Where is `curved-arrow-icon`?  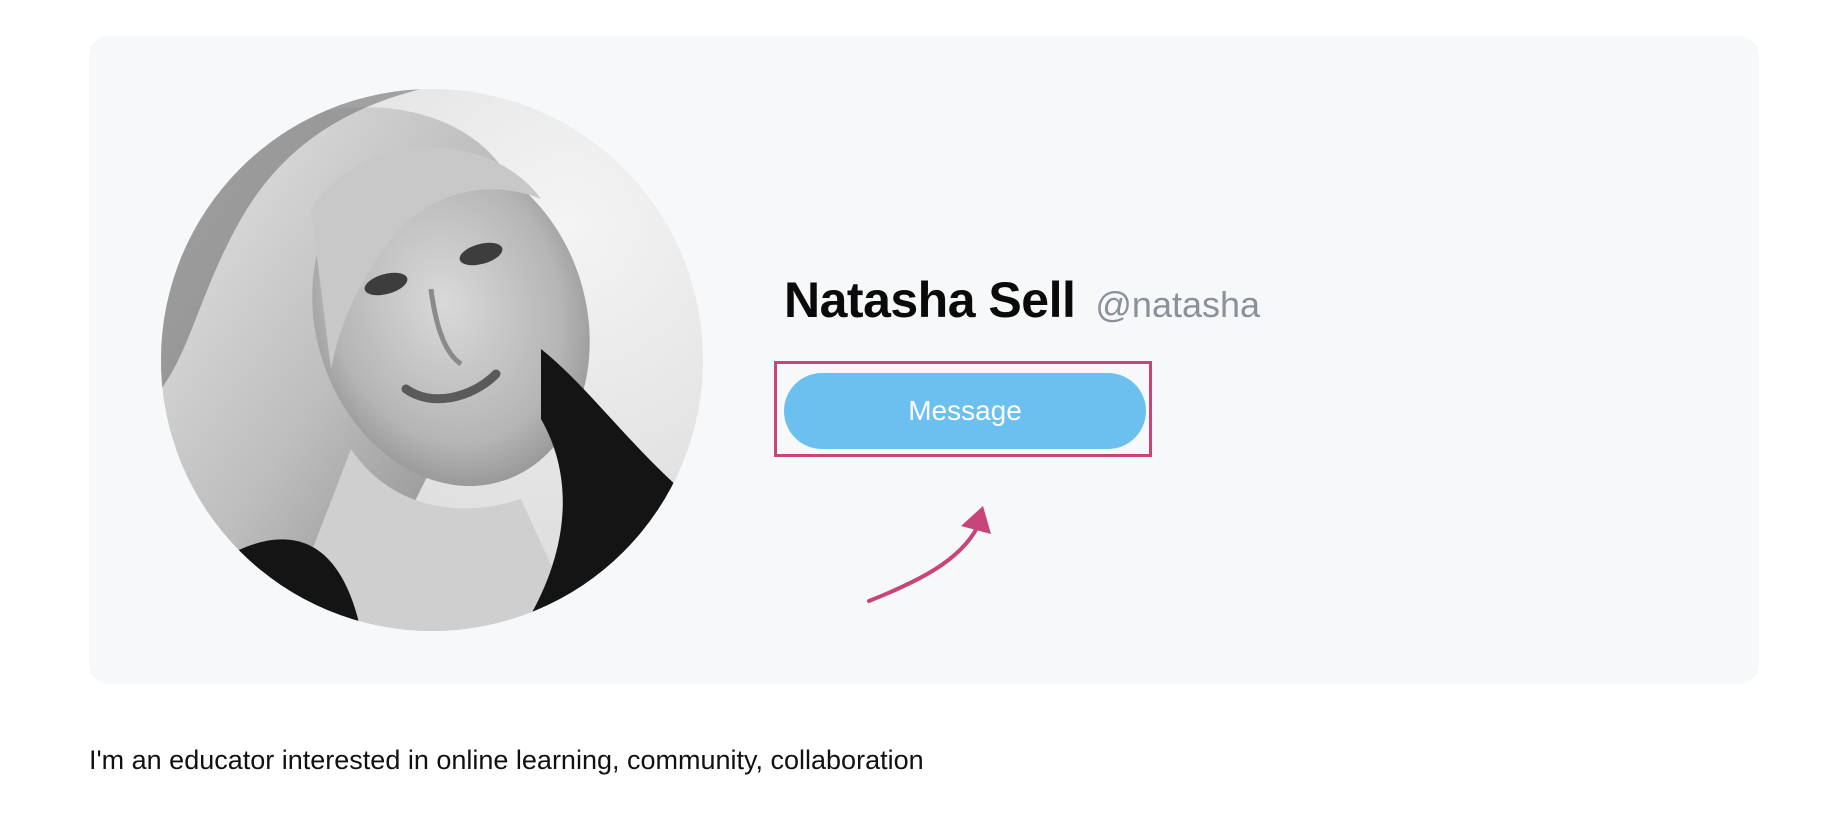
curved-arrow-icon is located at coordinates (929, 554).